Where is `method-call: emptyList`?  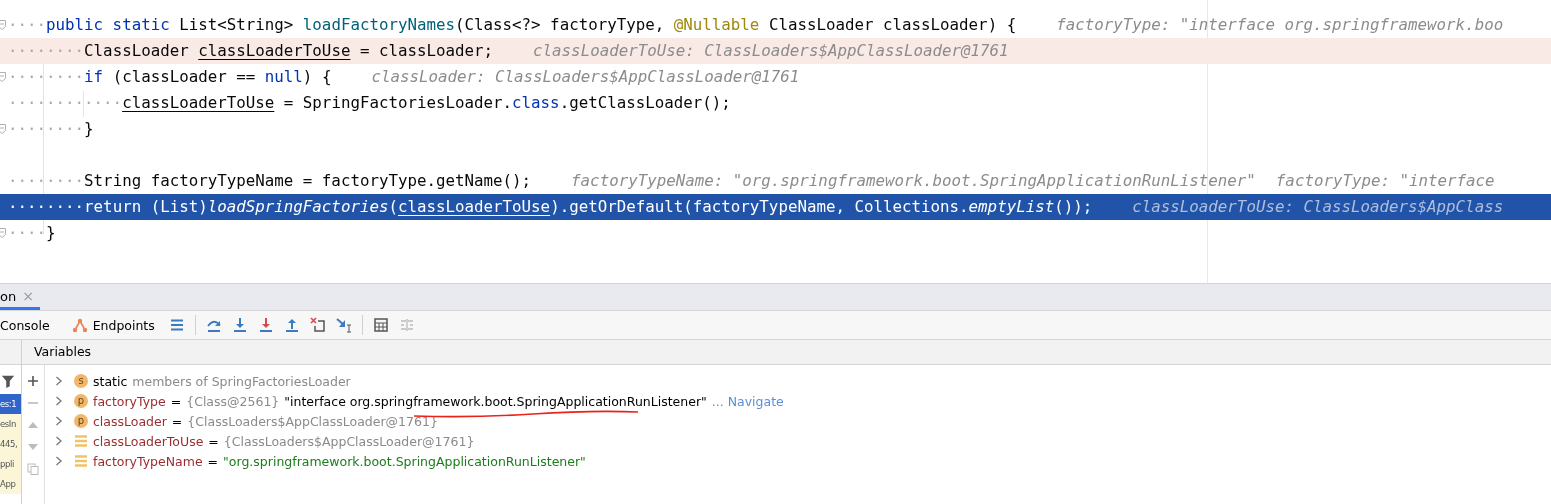 method-call: emptyList is located at coordinates (1011, 206).